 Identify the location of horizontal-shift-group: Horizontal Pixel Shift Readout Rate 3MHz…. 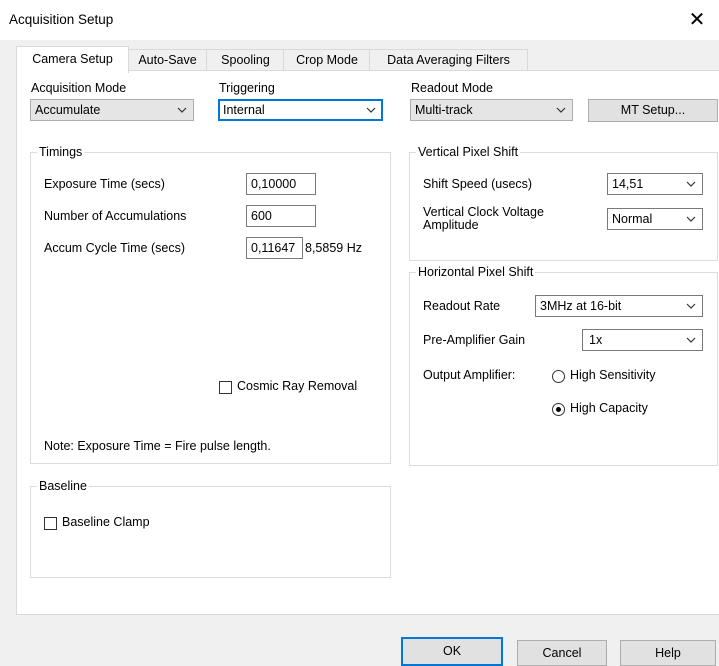
(563, 365).